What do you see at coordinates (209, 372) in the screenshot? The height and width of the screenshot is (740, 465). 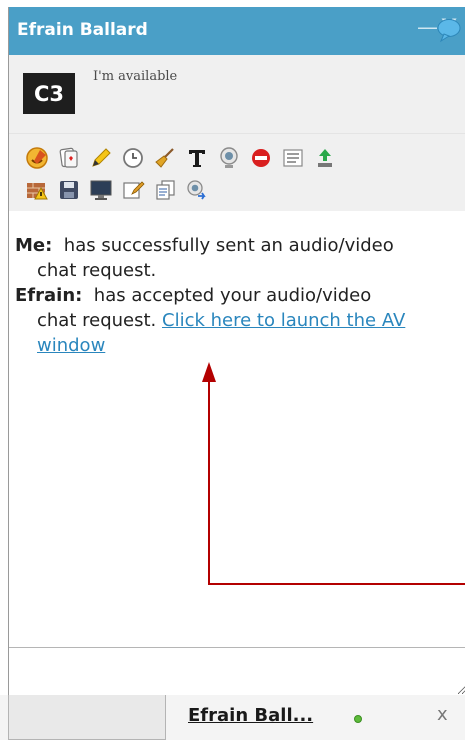 I see `arrow-head` at bounding box center [209, 372].